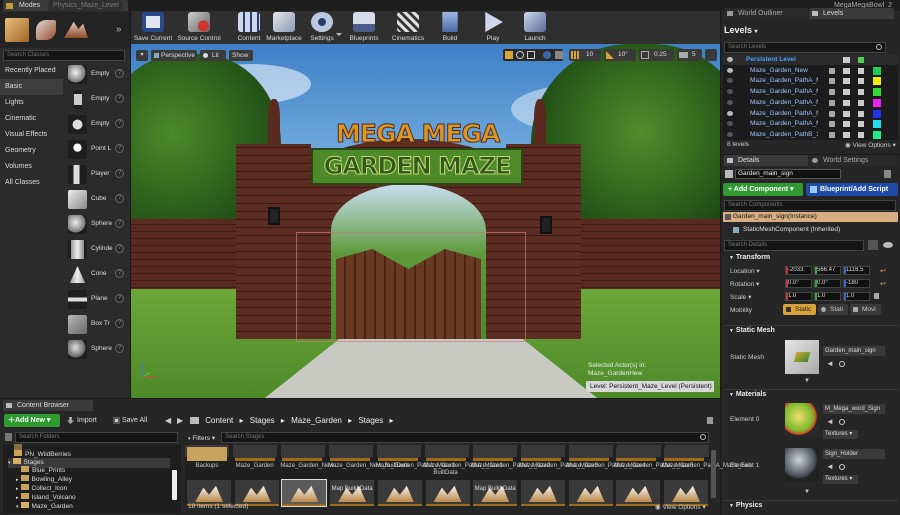 This screenshot has width=900, height=515. Describe the element at coordinates (794, 245) in the screenshot. I see `search-details-input: Search Details` at that location.